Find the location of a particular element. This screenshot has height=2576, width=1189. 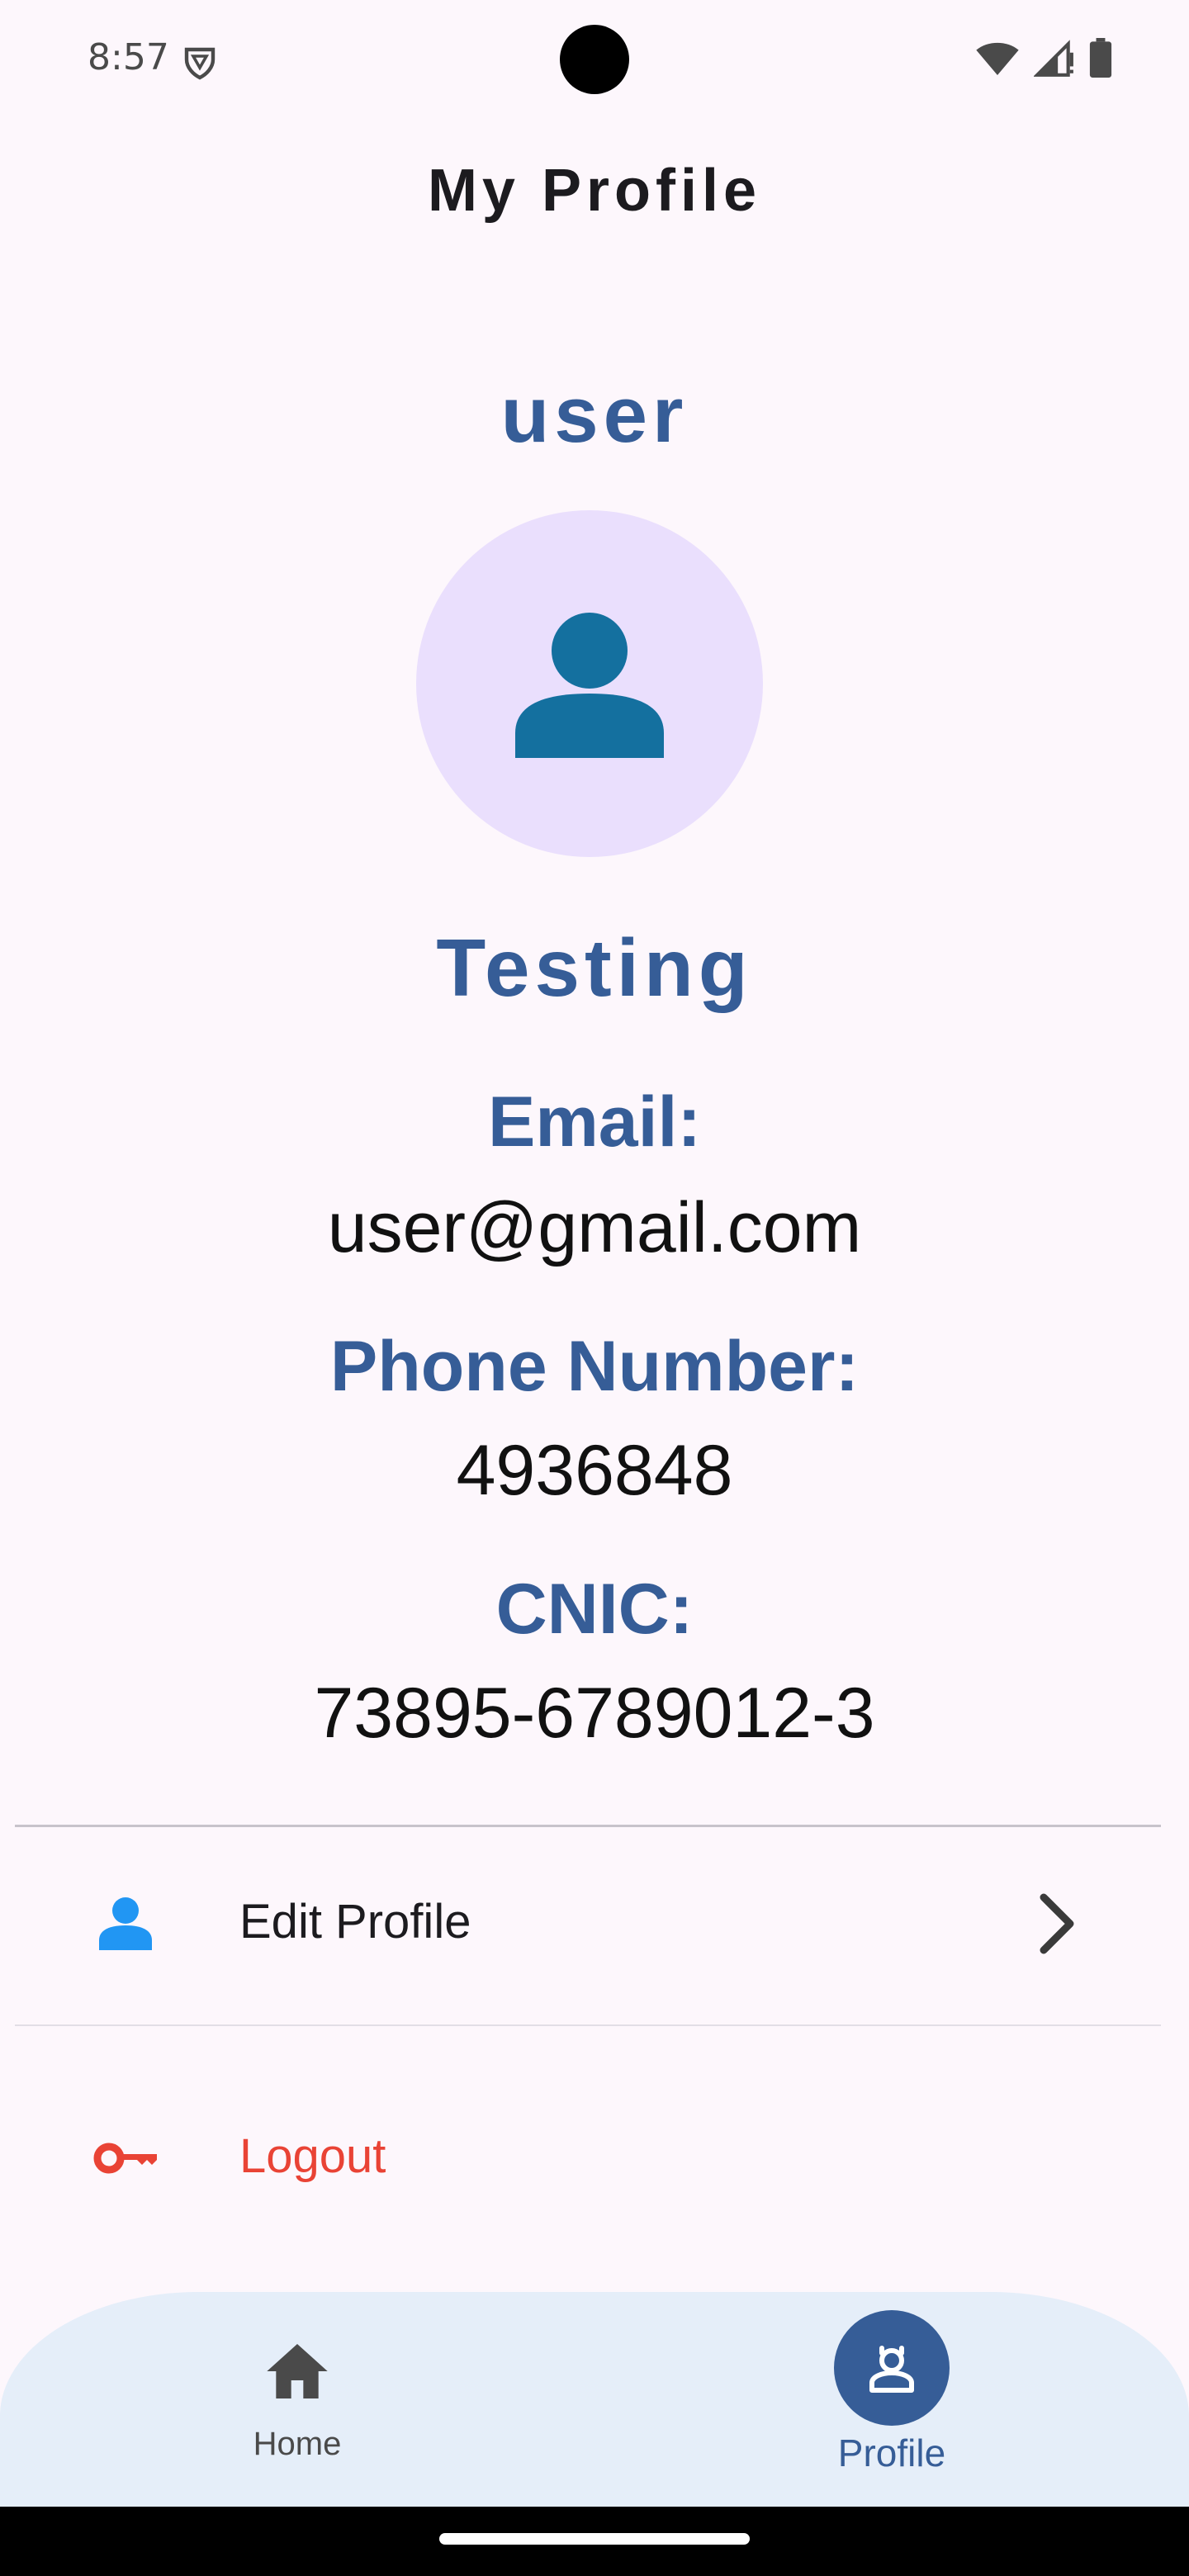

camera-cutout is located at coordinates (594, 59).